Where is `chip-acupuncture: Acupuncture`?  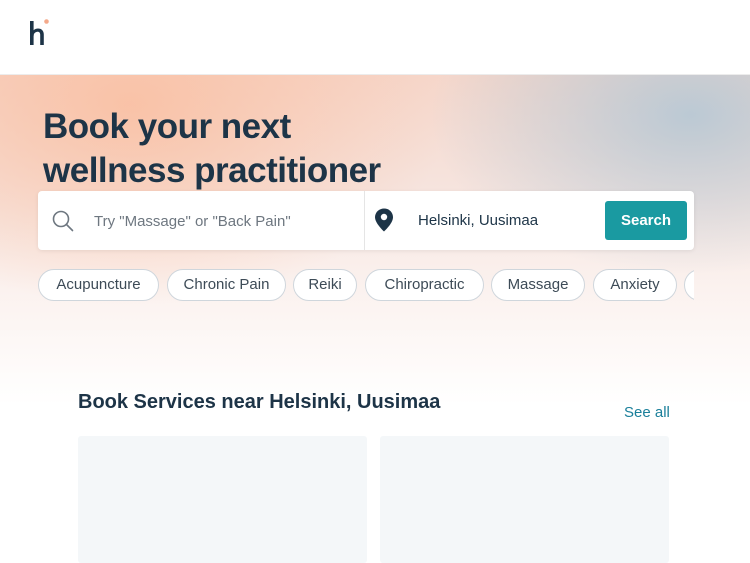 chip-acupuncture: Acupuncture is located at coordinates (98, 285).